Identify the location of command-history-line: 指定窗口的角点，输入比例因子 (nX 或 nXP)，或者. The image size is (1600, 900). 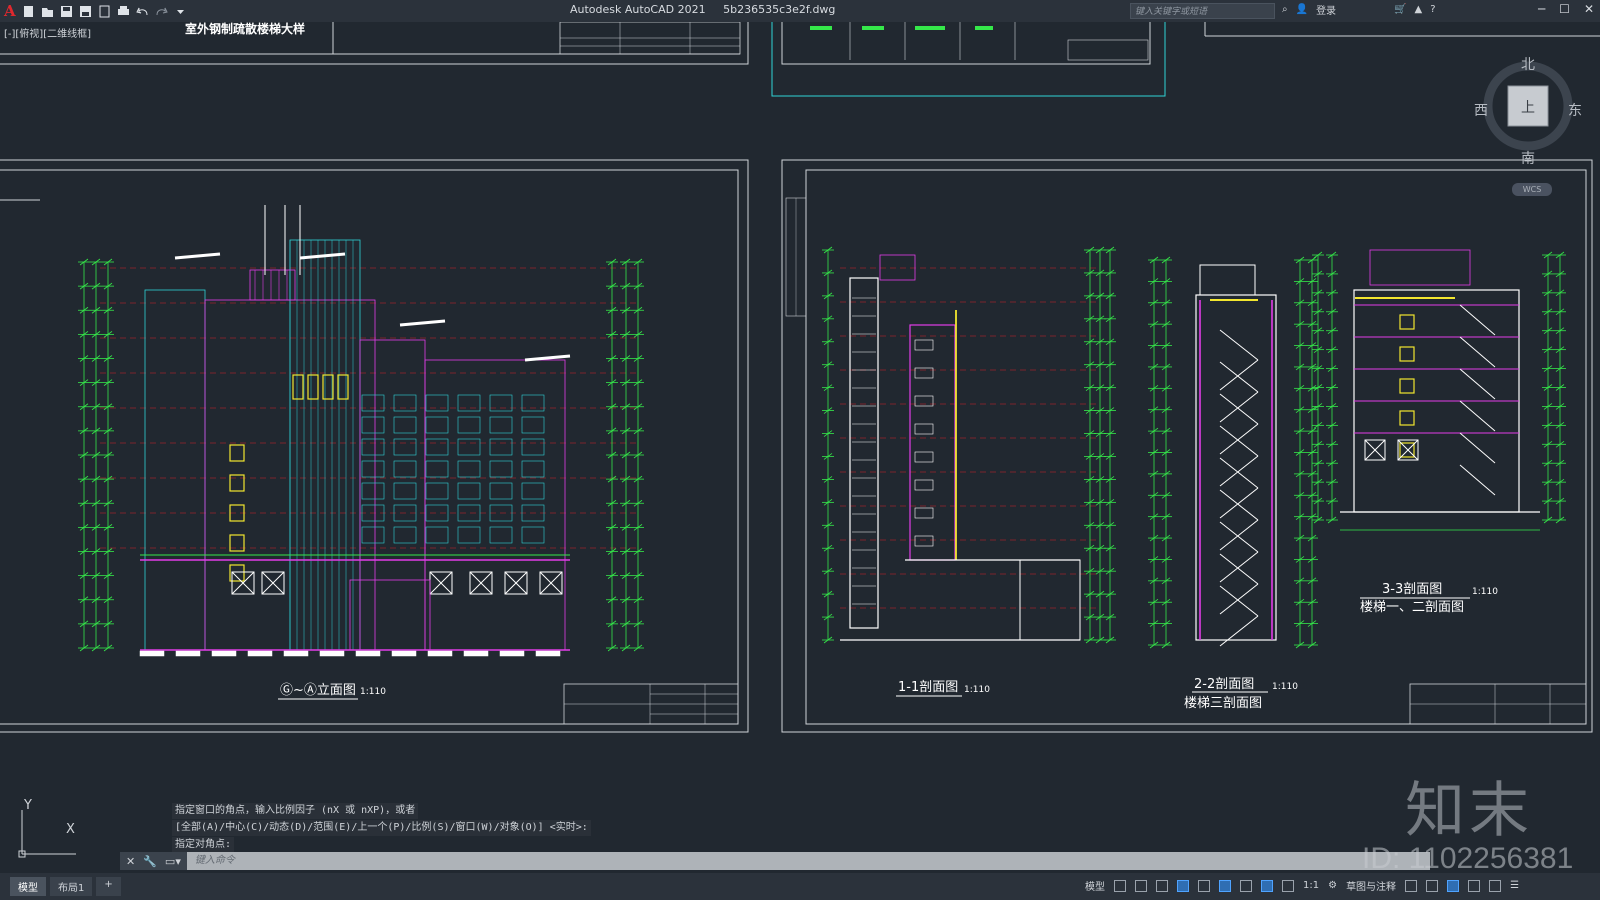
(295, 811).